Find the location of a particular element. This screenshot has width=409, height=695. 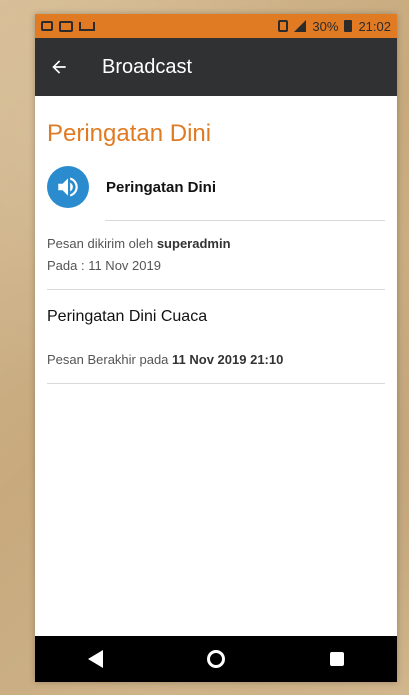

sent-by-line: Pesan dikirim oleh superadmin is located at coordinates (216, 244).